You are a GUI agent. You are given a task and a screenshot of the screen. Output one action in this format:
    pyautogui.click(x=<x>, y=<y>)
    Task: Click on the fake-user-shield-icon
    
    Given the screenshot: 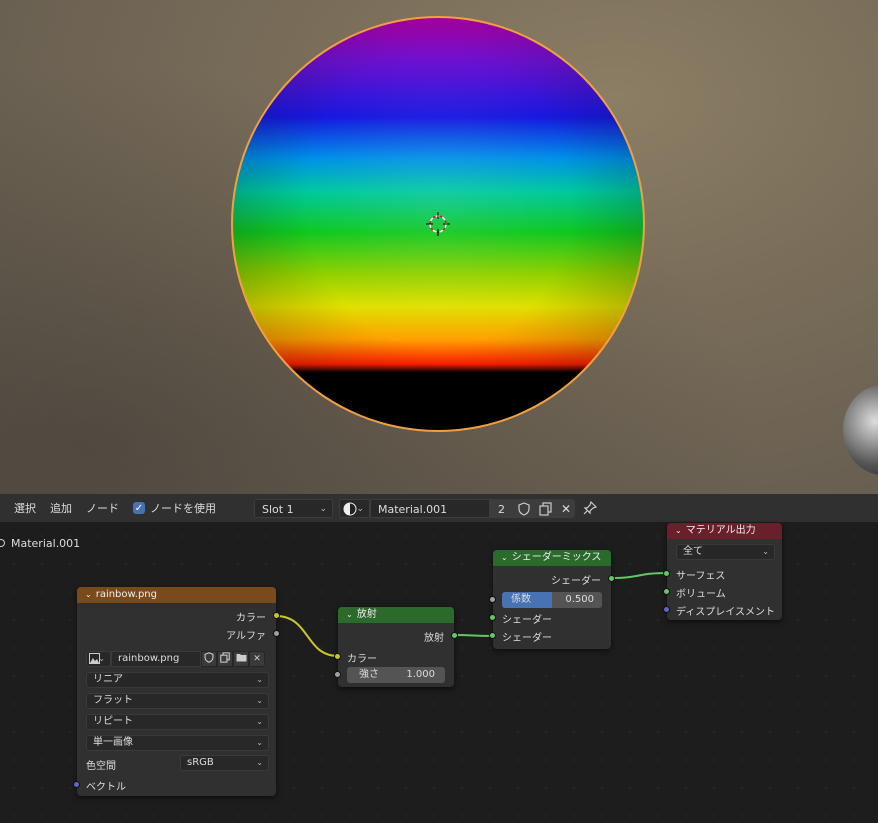 What is the action you would take?
    pyautogui.click(x=524, y=509)
    